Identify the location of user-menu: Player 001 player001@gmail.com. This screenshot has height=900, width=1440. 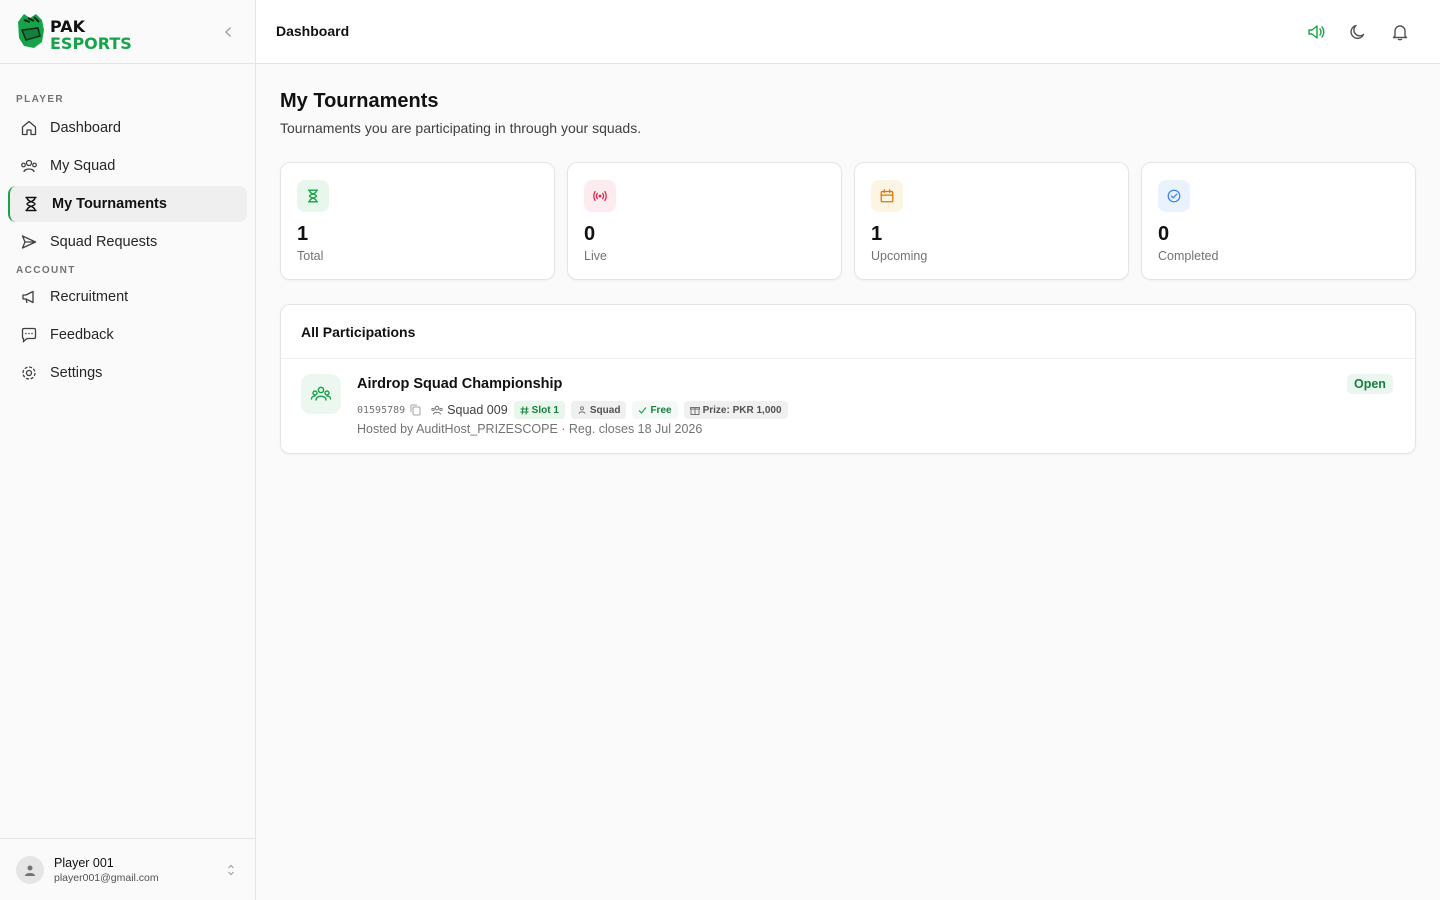
(127, 869).